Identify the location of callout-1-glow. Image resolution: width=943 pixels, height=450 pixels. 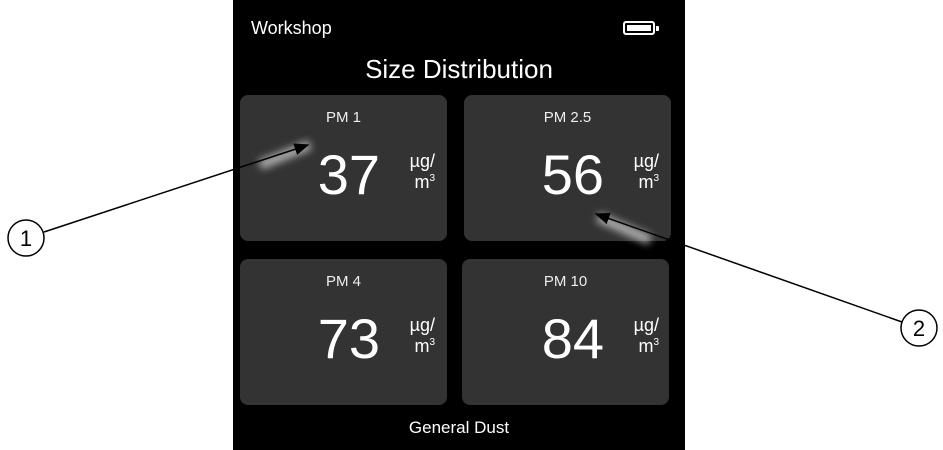
(285, 155).